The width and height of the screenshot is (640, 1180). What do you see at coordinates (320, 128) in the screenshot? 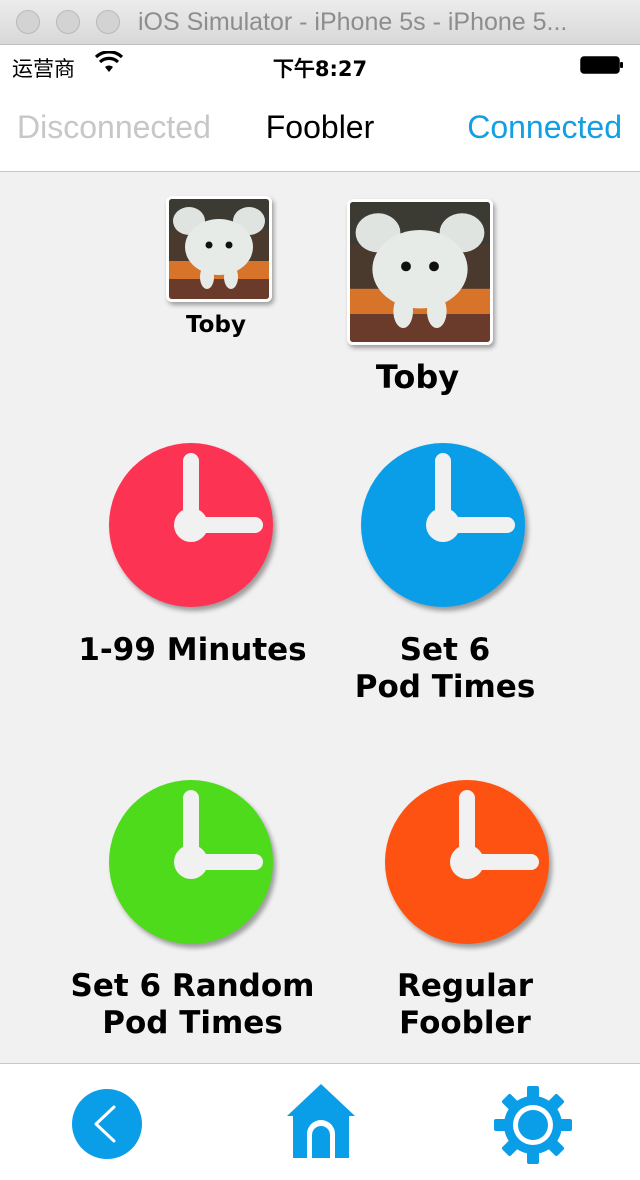
I see `navigation-bar: Disconnected Foobler Connected` at bounding box center [320, 128].